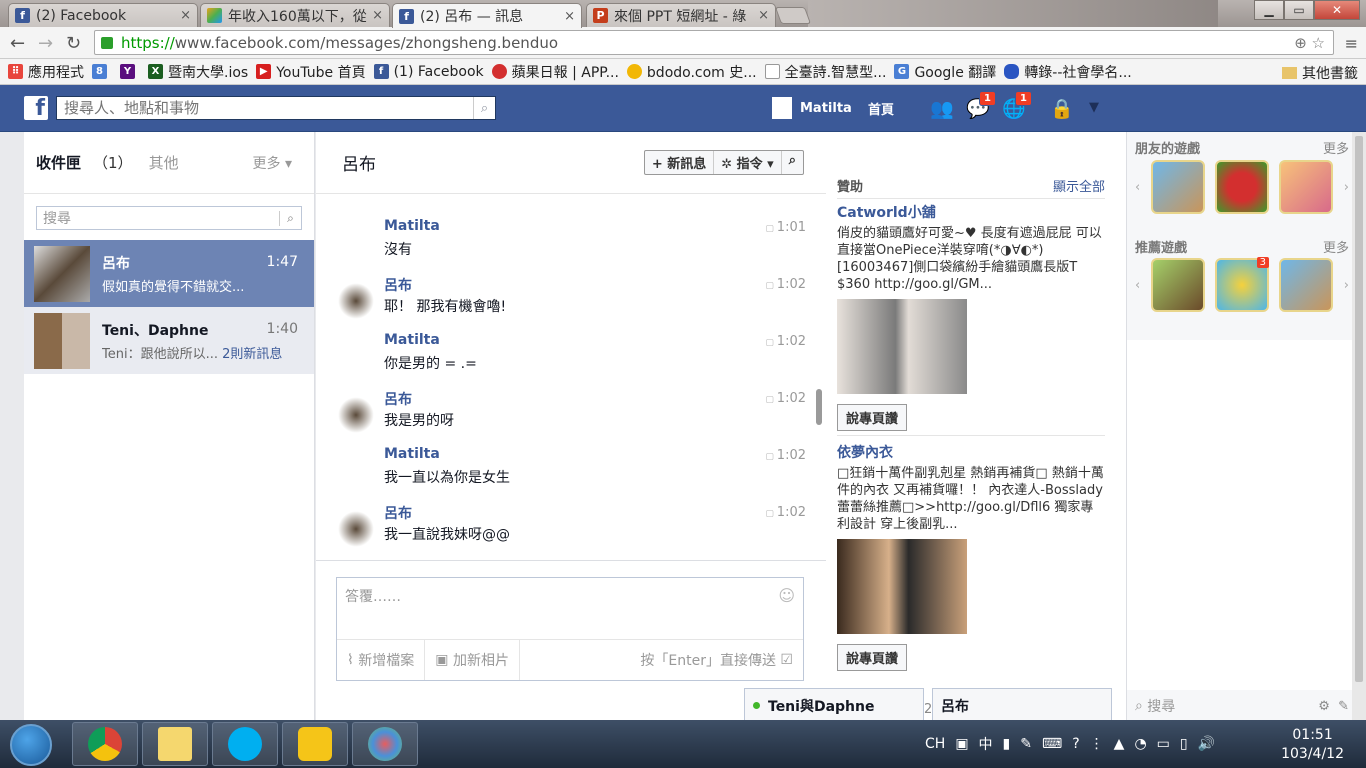  I want to click on page-scrollbar, so click(1359, 427).